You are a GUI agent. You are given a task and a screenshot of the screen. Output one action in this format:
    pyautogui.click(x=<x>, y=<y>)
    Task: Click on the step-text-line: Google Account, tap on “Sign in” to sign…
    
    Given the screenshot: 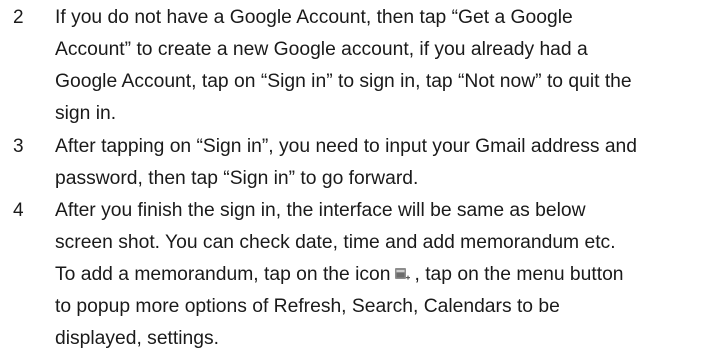 What is the action you would take?
    pyautogui.click(x=343, y=81)
    